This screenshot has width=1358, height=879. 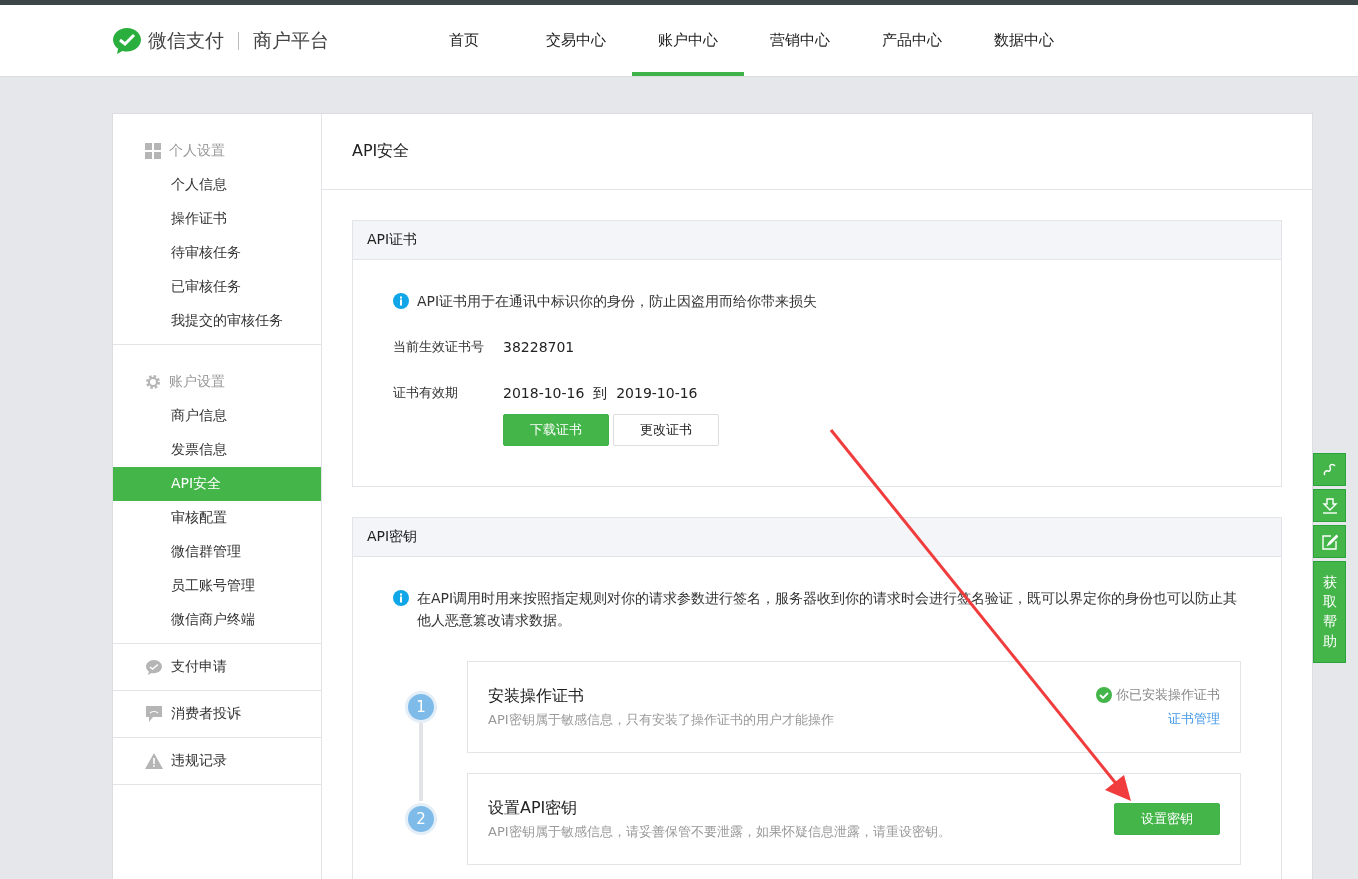 What do you see at coordinates (154, 761) in the screenshot?
I see `warning-icon` at bounding box center [154, 761].